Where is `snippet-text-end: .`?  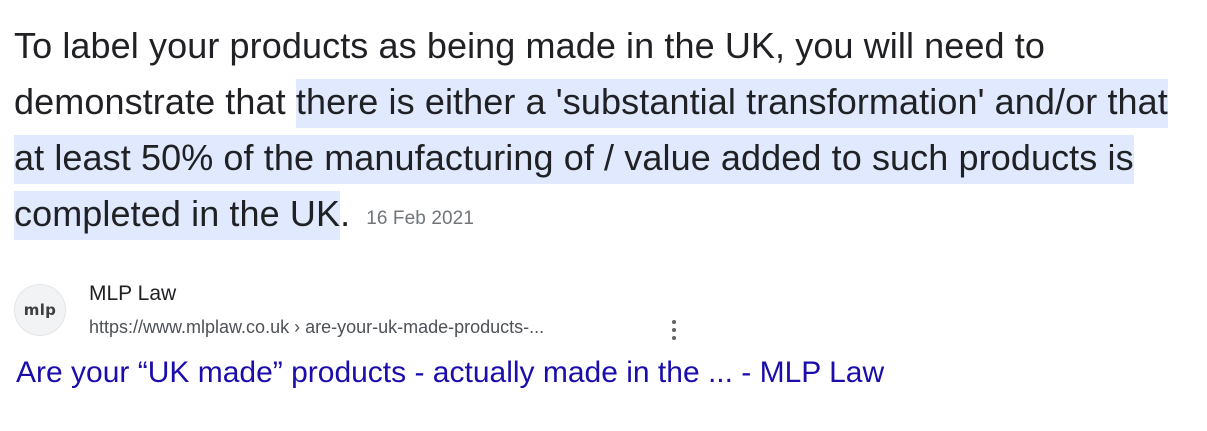
snippet-text-end: . is located at coordinates (345, 213).